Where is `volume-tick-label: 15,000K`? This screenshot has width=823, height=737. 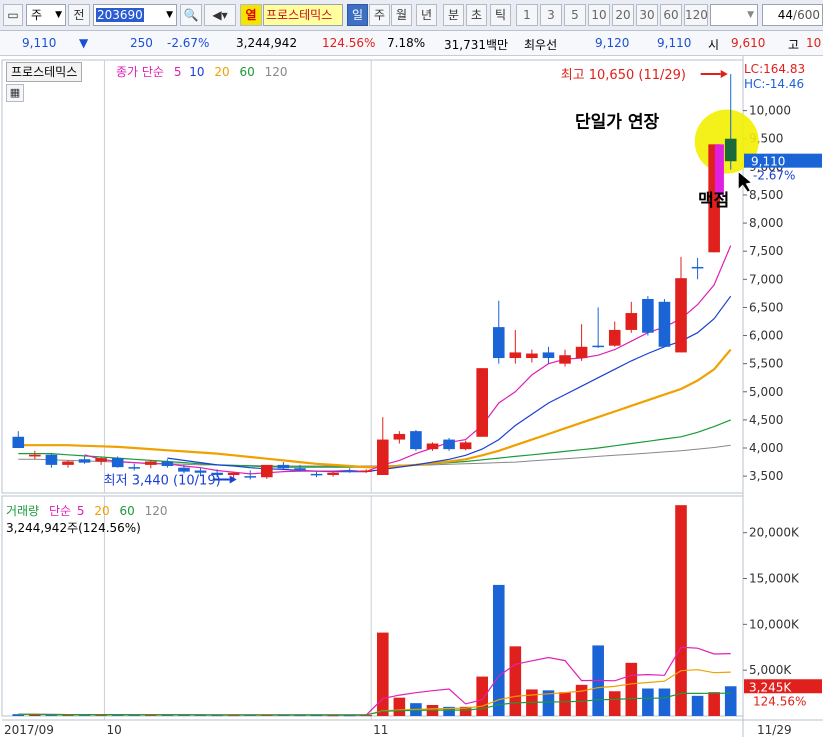
volume-tick-label: 15,000K is located at coordinates (774, 579).